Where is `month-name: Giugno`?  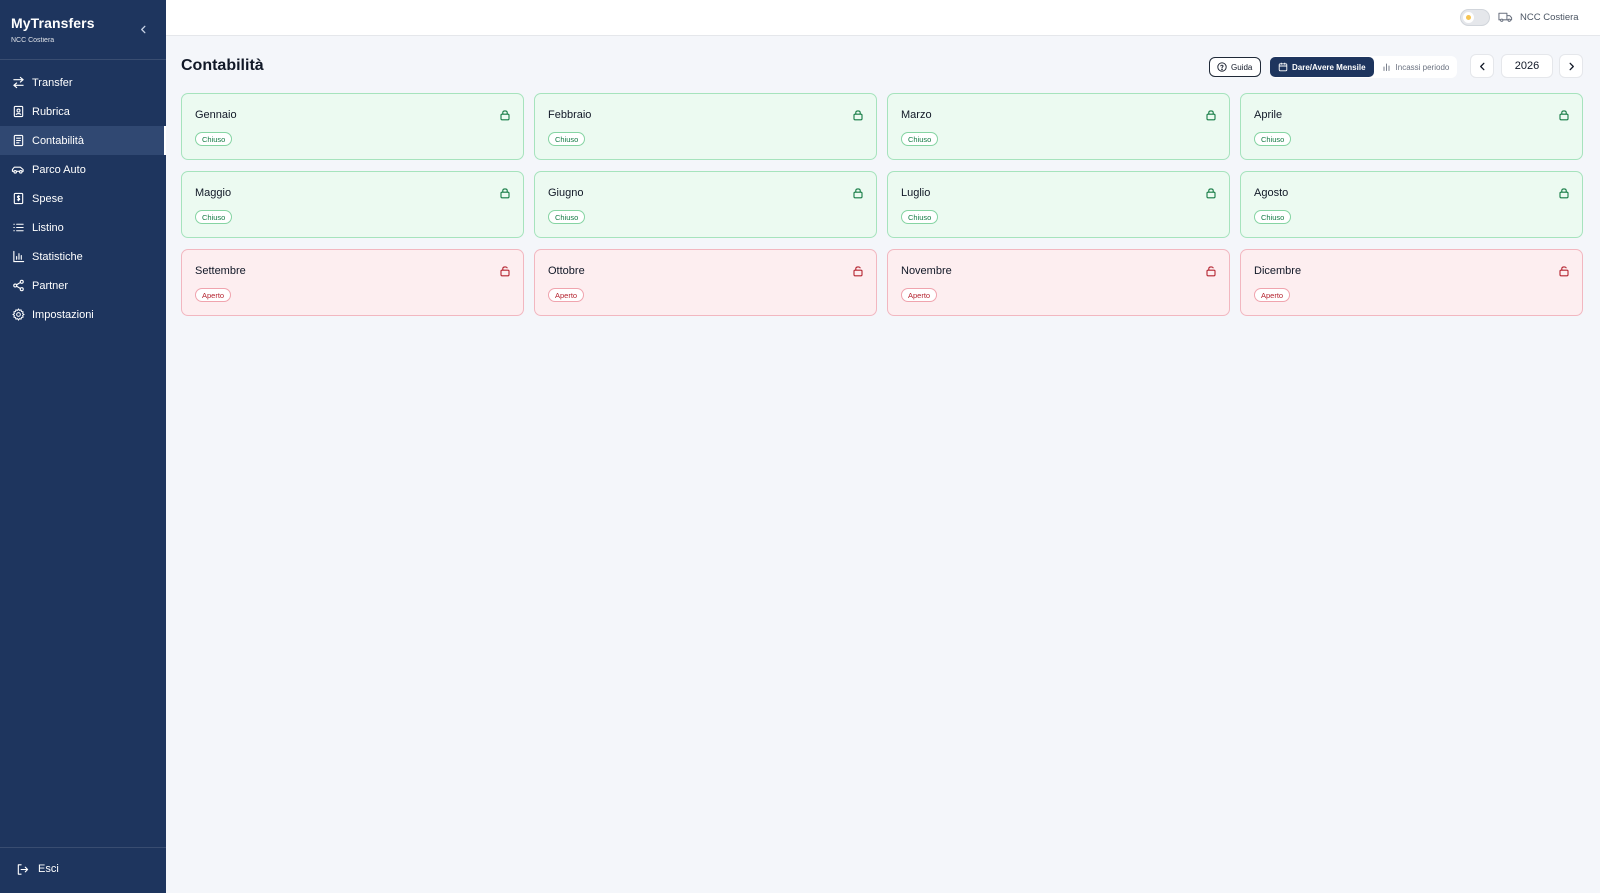 month-name: Giugno is located at coordinates (566, 193).